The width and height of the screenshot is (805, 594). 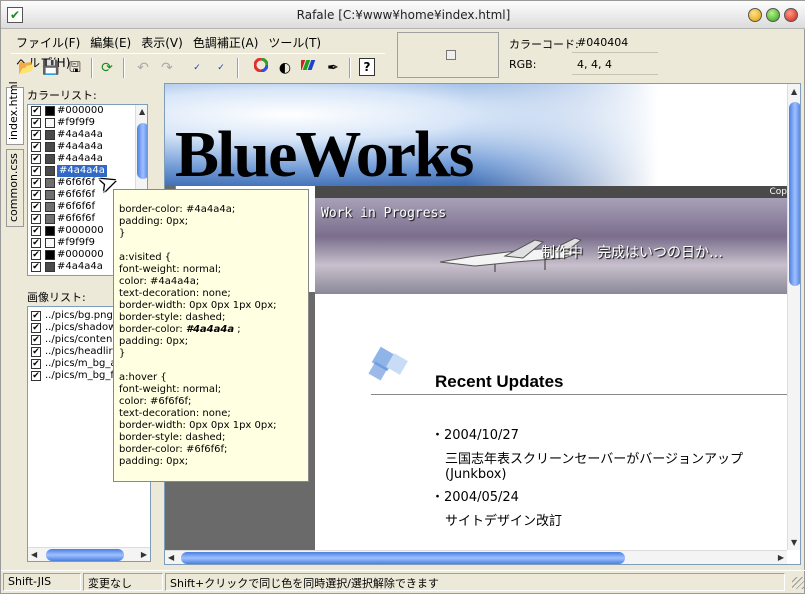 What do you see at coordinates (27, 68) in the screenshot?
I see `open-folder-icon: 📂` at bounding box center [27, 68].